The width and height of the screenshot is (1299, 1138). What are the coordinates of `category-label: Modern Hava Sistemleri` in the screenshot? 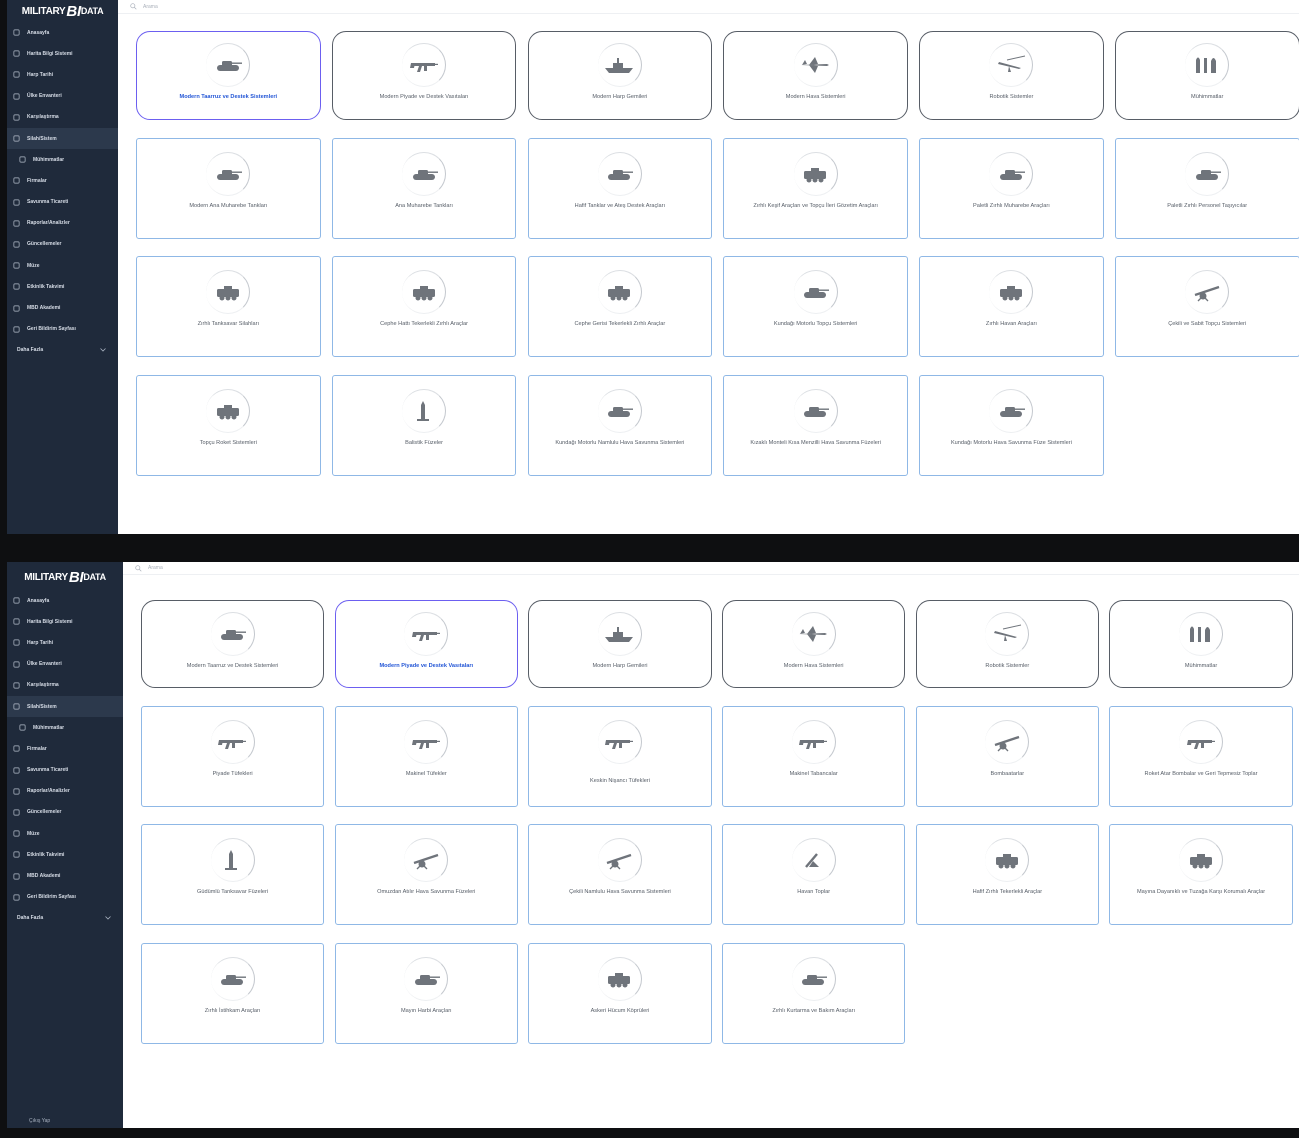 It's located at (815, 97).